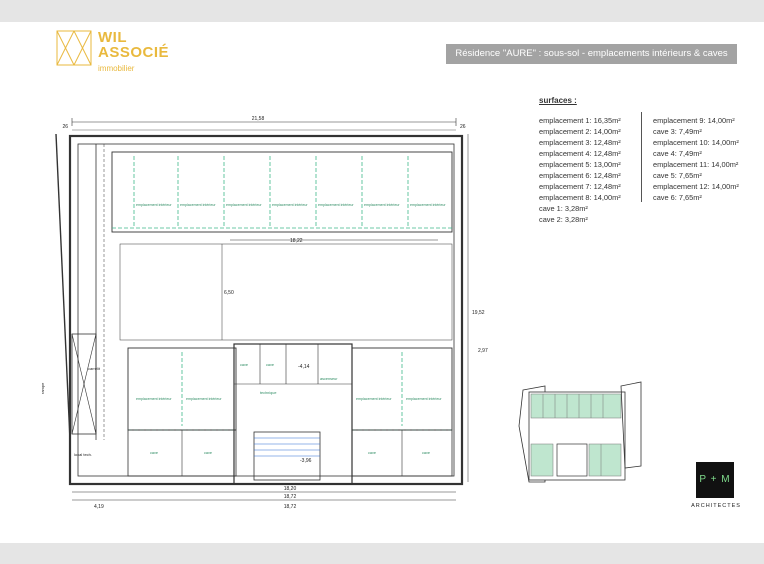 The width and height of the screenshot is (764, 564). I want to click on surface-row: emplacement 10: 14,00m², so click(696, 142).